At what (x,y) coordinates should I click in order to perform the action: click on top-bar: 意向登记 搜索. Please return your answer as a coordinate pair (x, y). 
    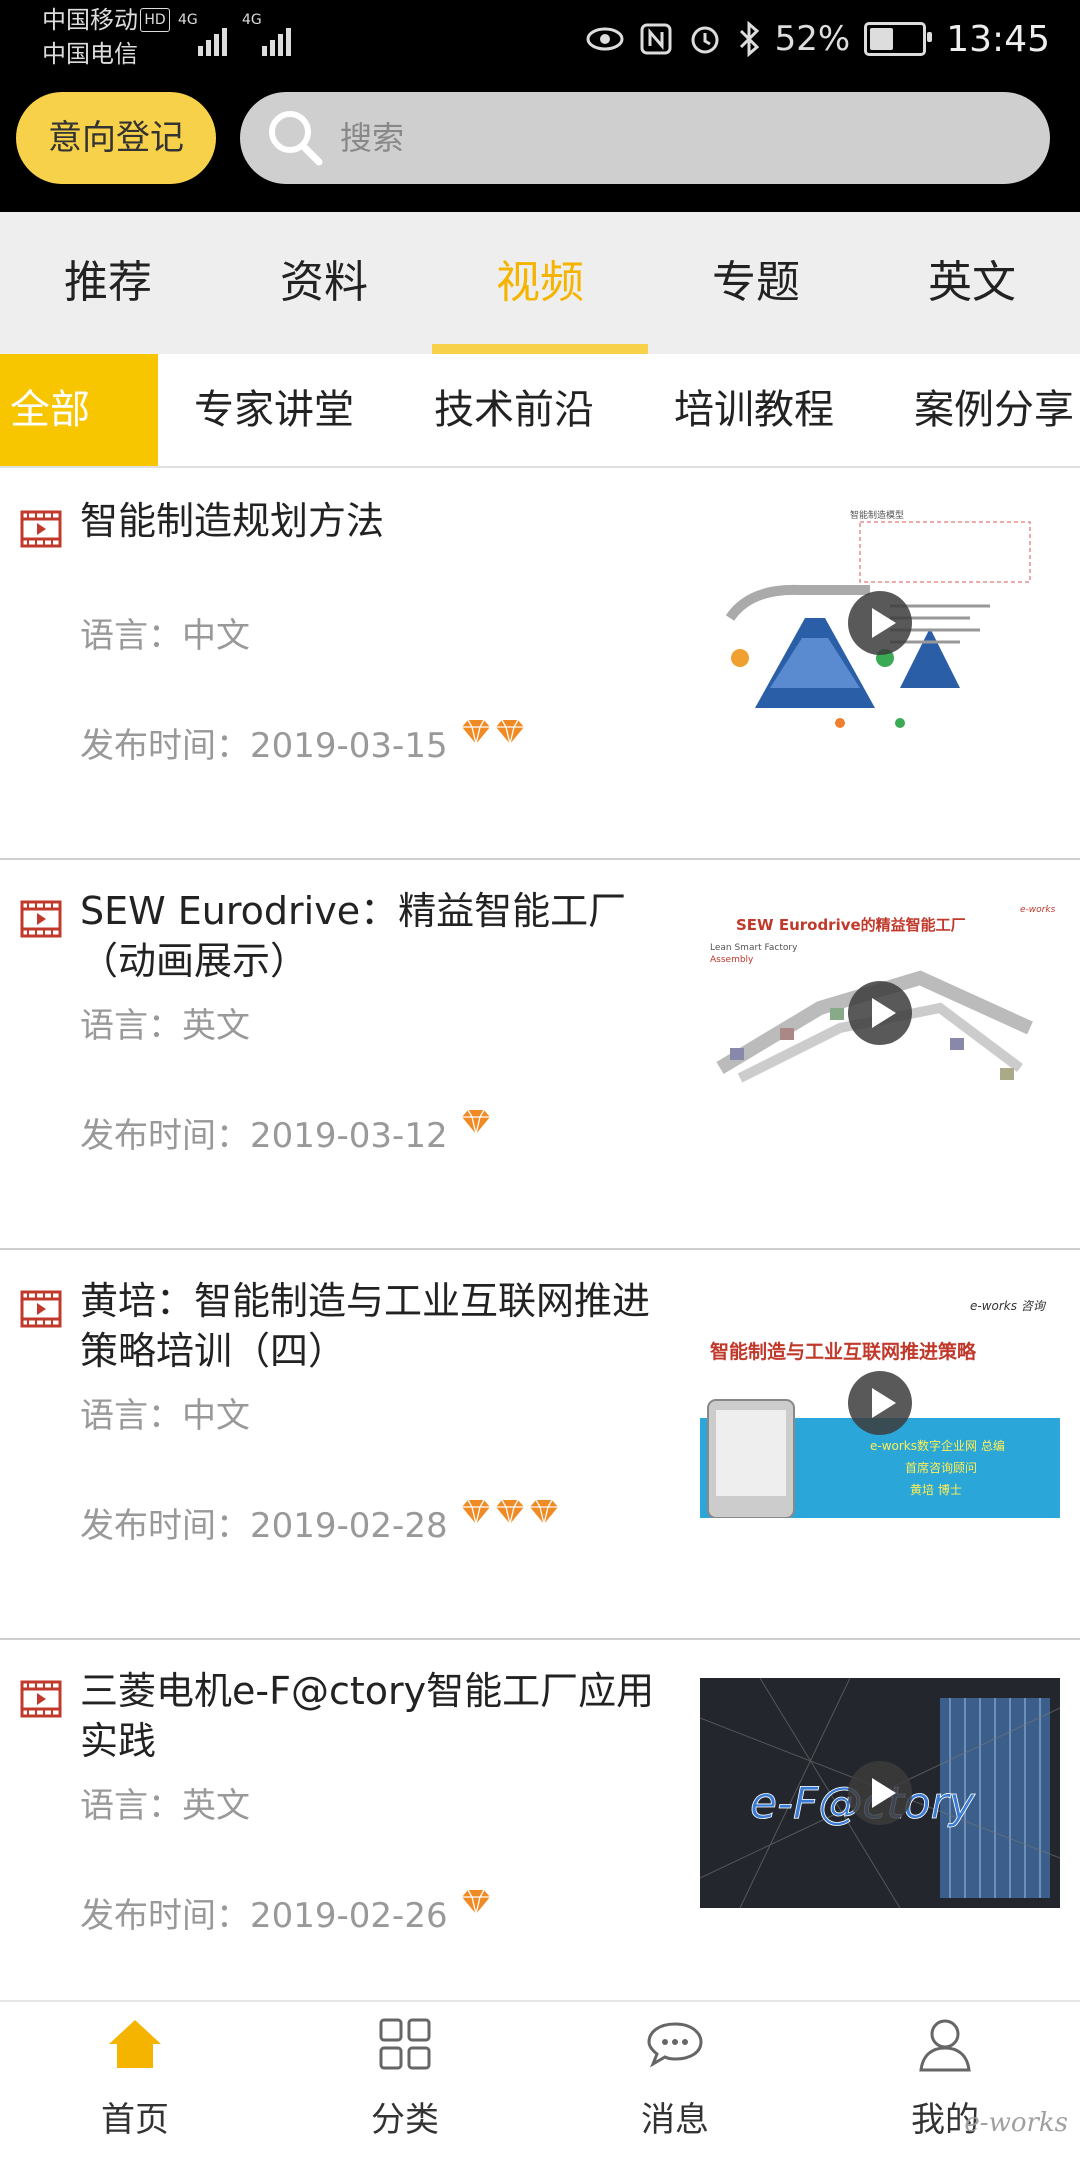
    Looking at the image, I should click on (540, 148).